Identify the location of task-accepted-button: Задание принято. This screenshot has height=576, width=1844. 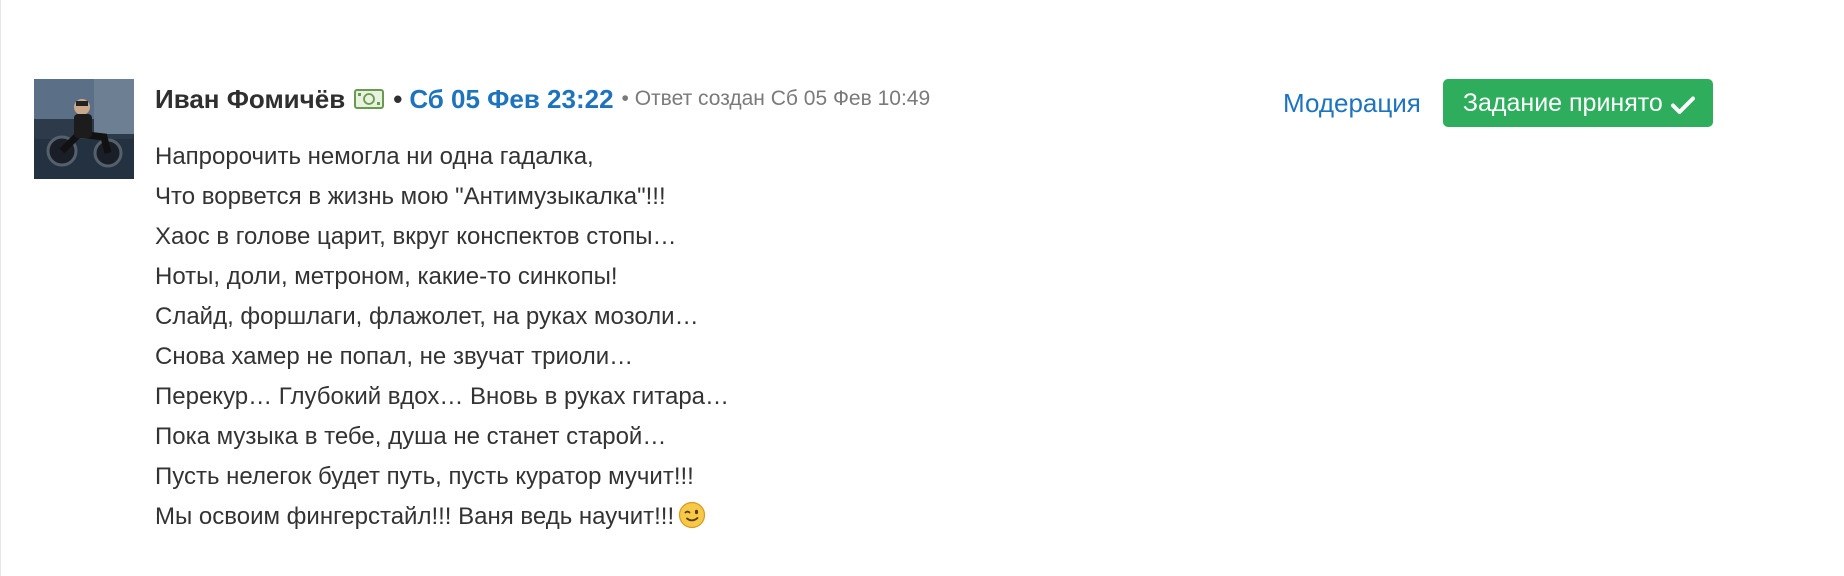
(1577, 103).